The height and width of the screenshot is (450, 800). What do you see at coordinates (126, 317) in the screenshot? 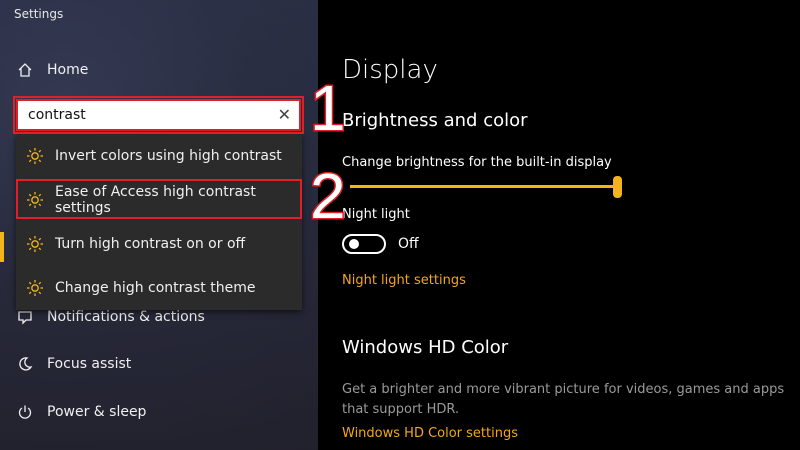
I see `sidebar-item-label: Notifications & actions` at bounding box center [126, 317].